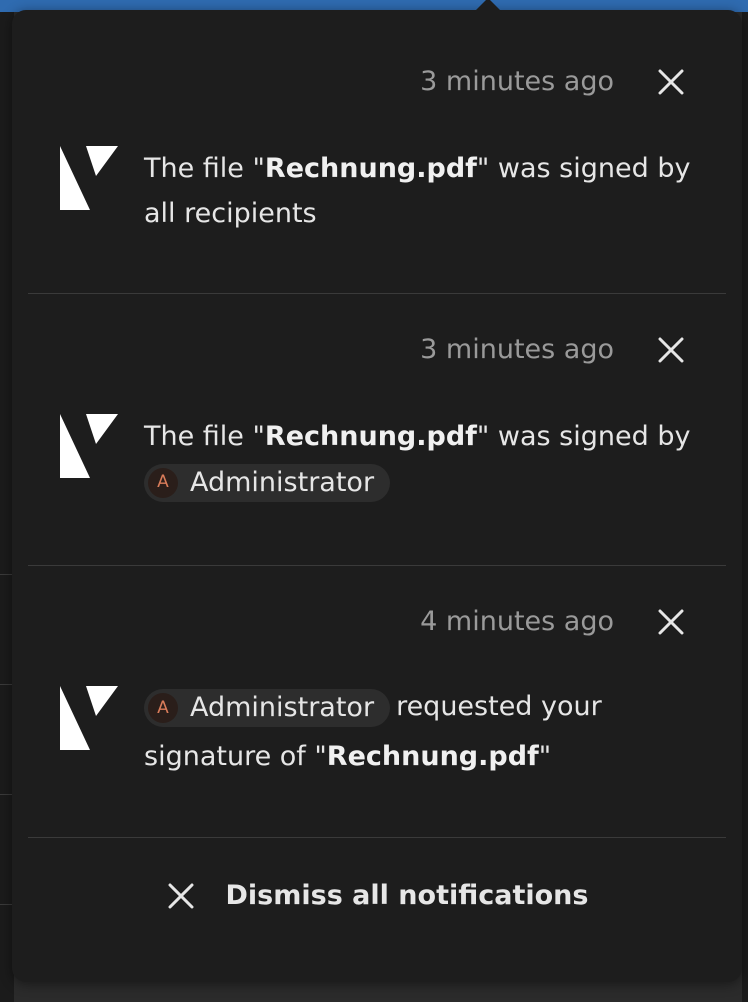 The height and width of the screenshot is (1002, 748). Describe the element at coordinates (499, 706) in the screenshot. I see `message-text: requested your` at that location.